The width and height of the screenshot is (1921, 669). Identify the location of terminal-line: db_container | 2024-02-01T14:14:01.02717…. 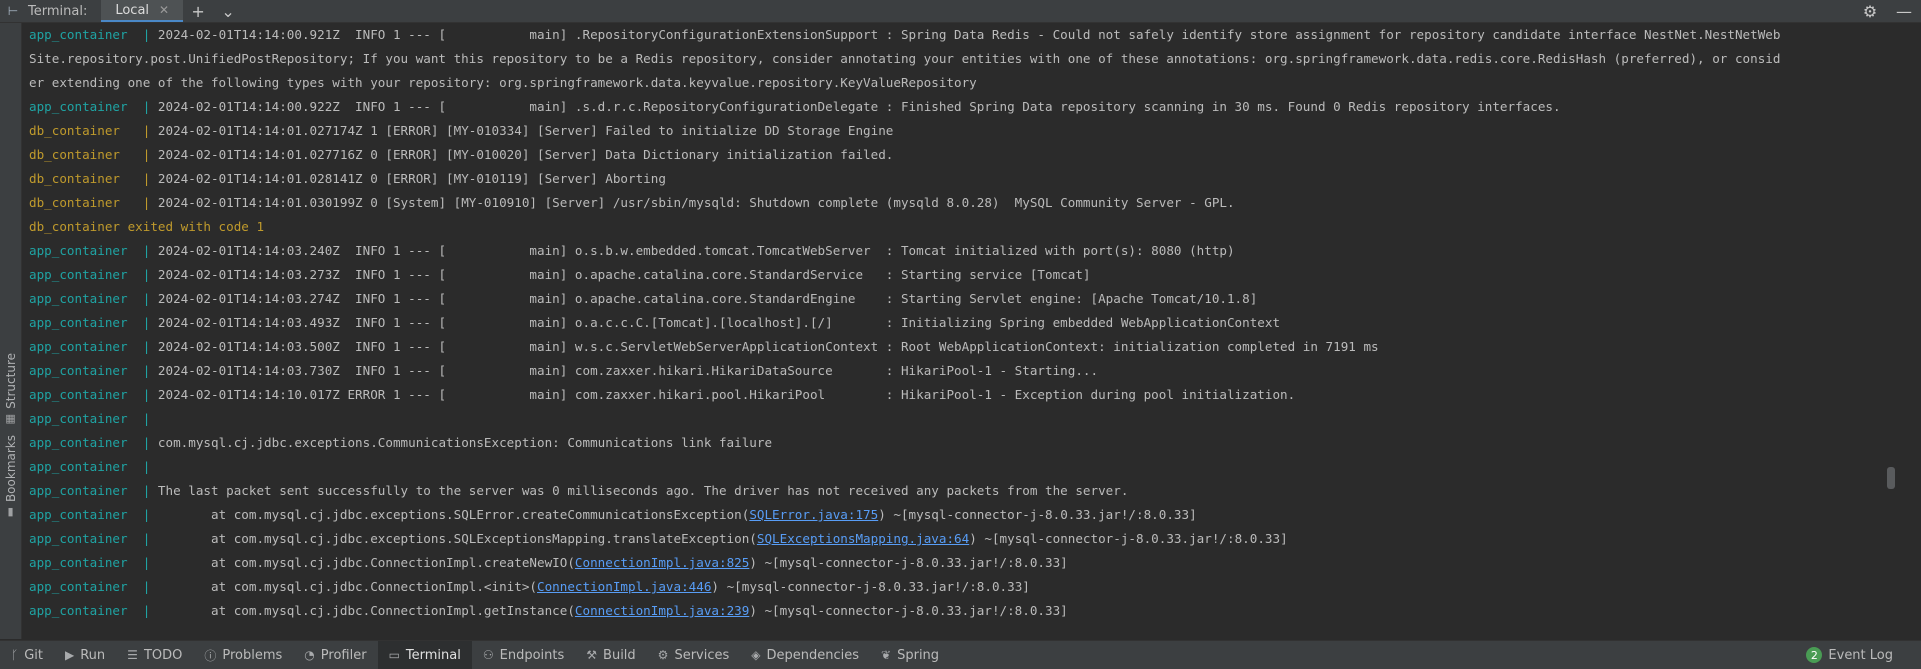
(962, 131).